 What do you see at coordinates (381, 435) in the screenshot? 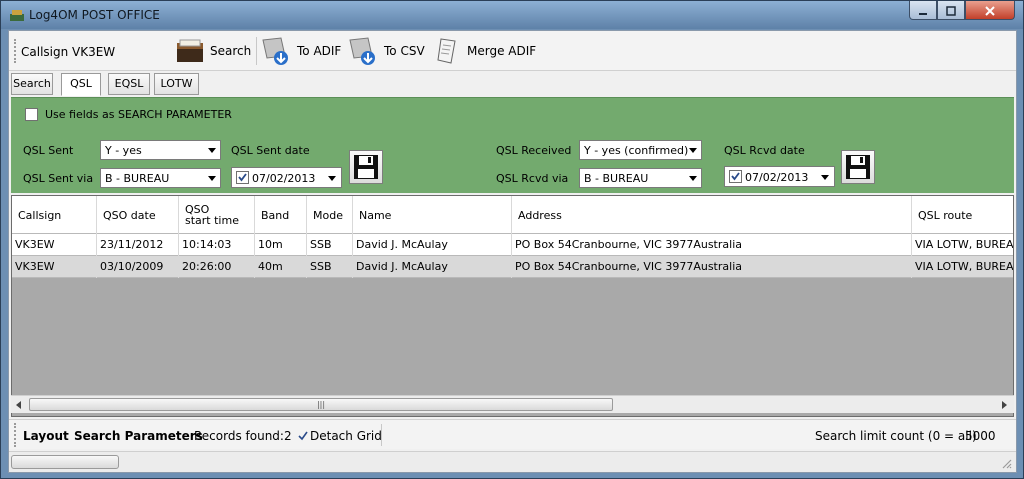
I see `status-separator` at bounding box center [381, 435].